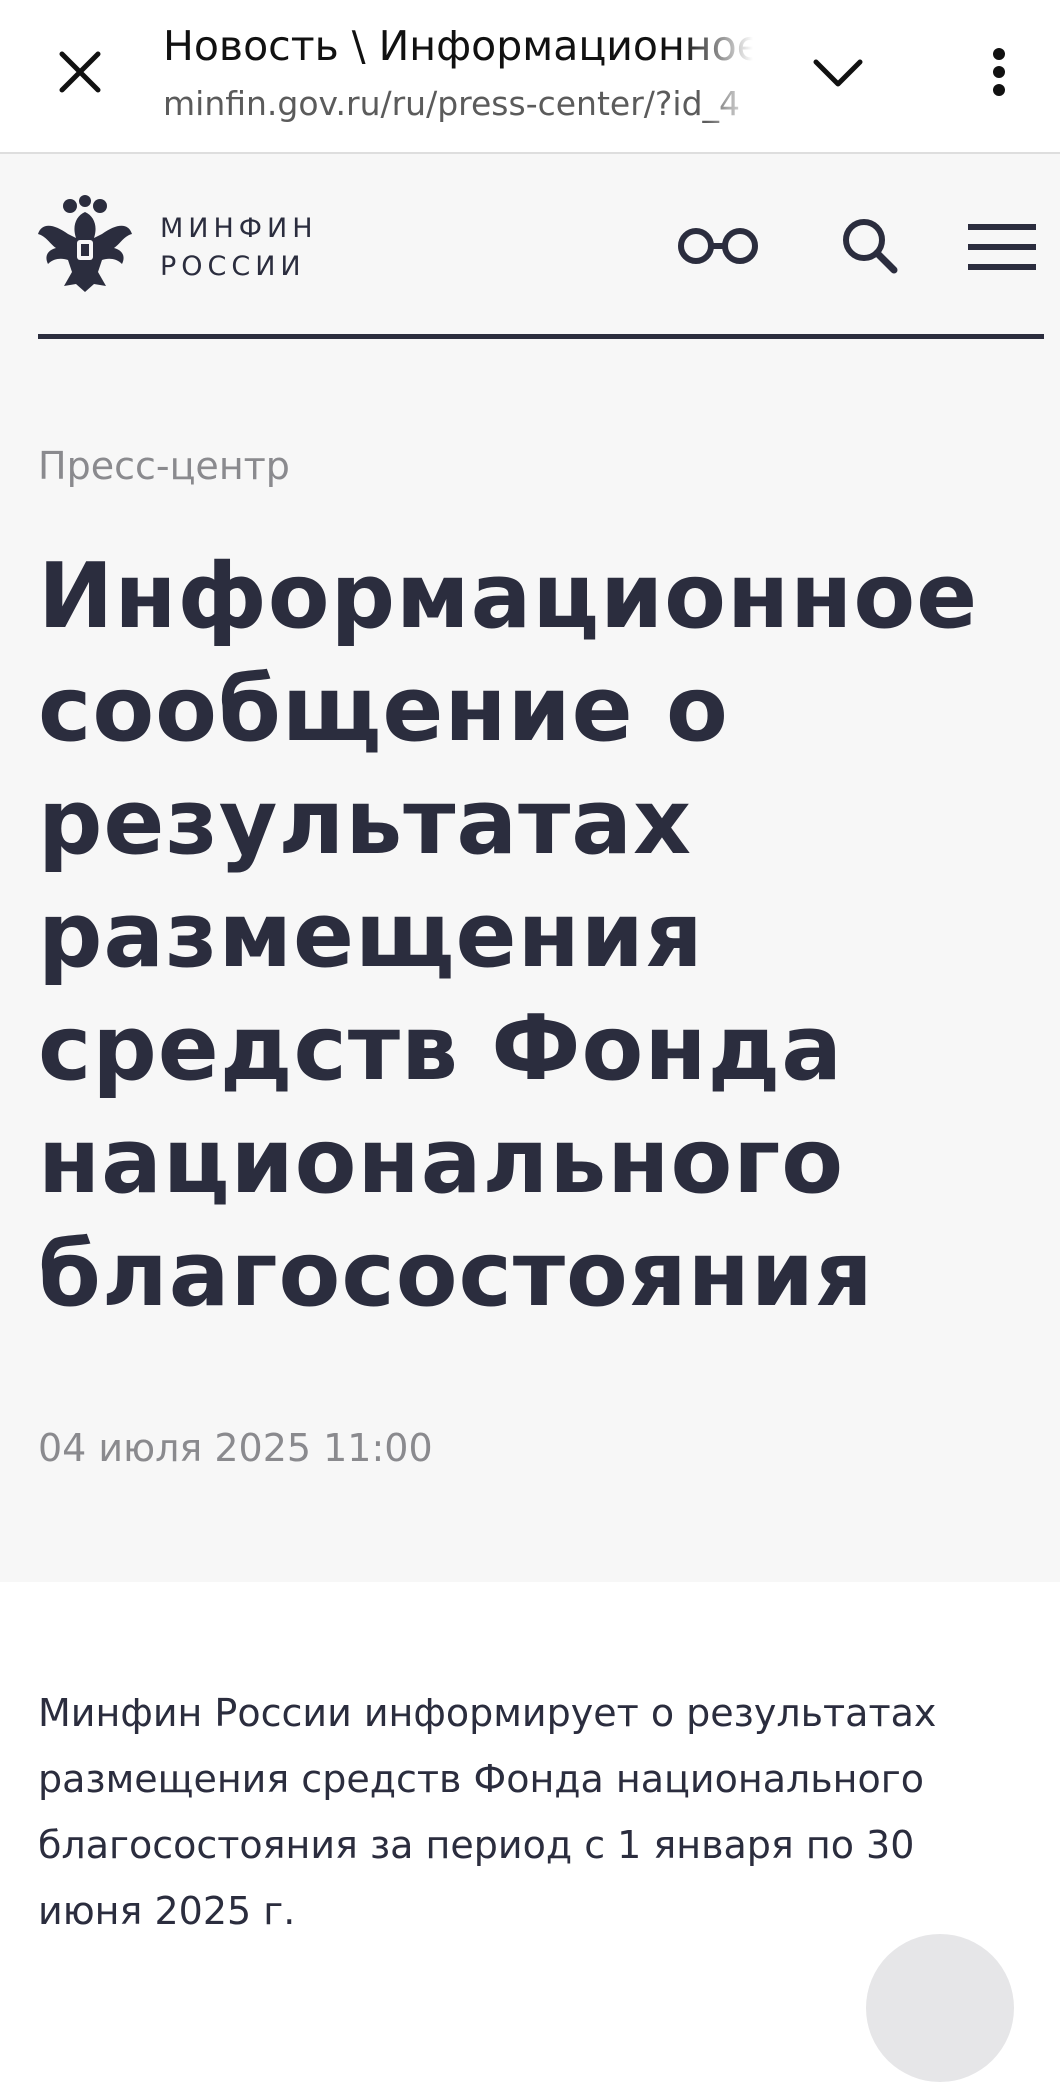  What do you see at coordinates (870, 246) in the screenshot?
I see `search-icon` at bounding box center [870, 246].